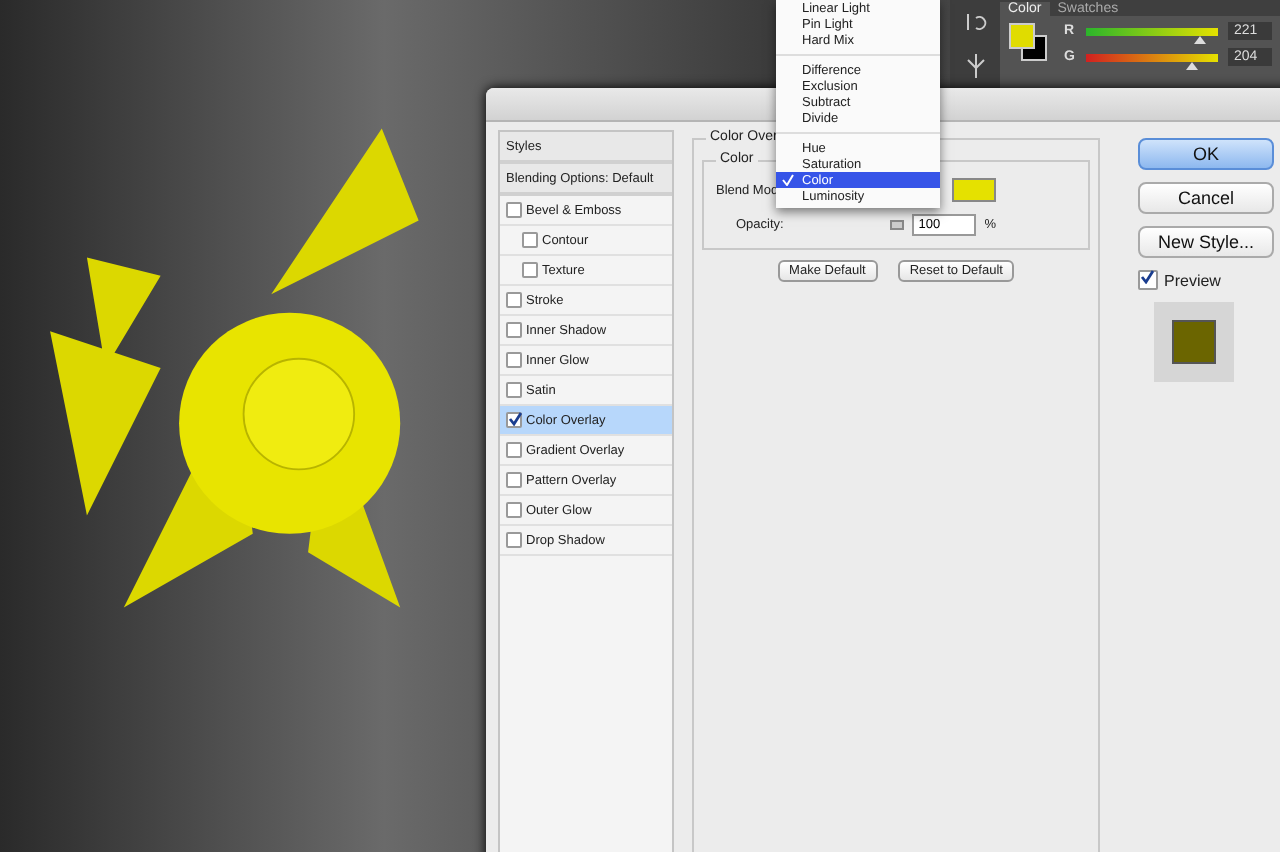 The image size is (1280, 852). What do you see at coordinates (1194, 342) in the screenshot?
I see `preview-swatch` at bounding box center [1194, 342].